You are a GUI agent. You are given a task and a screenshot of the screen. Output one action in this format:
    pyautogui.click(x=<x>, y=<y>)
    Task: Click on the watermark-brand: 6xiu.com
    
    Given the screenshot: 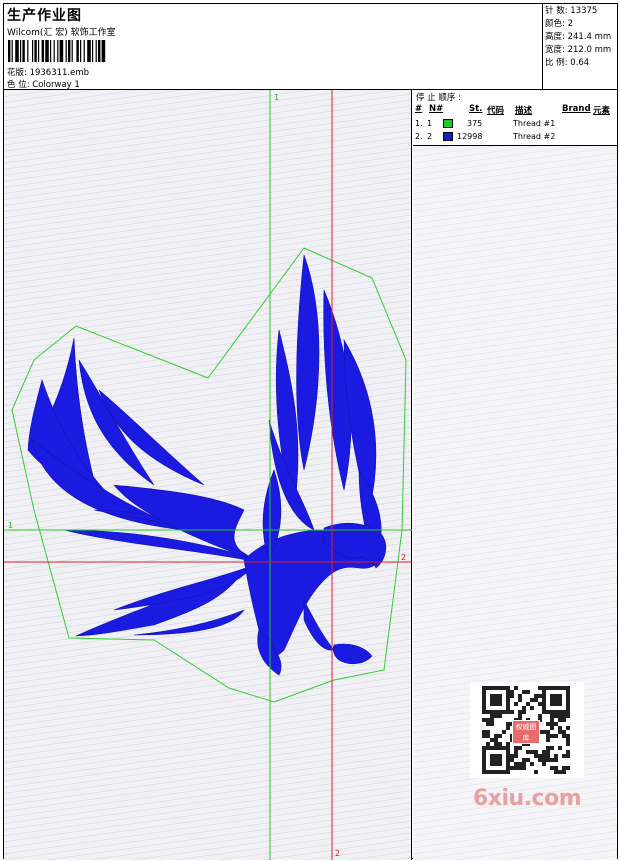 What is the action you would take?
    pyautogui.click(x=527, y=798)
    